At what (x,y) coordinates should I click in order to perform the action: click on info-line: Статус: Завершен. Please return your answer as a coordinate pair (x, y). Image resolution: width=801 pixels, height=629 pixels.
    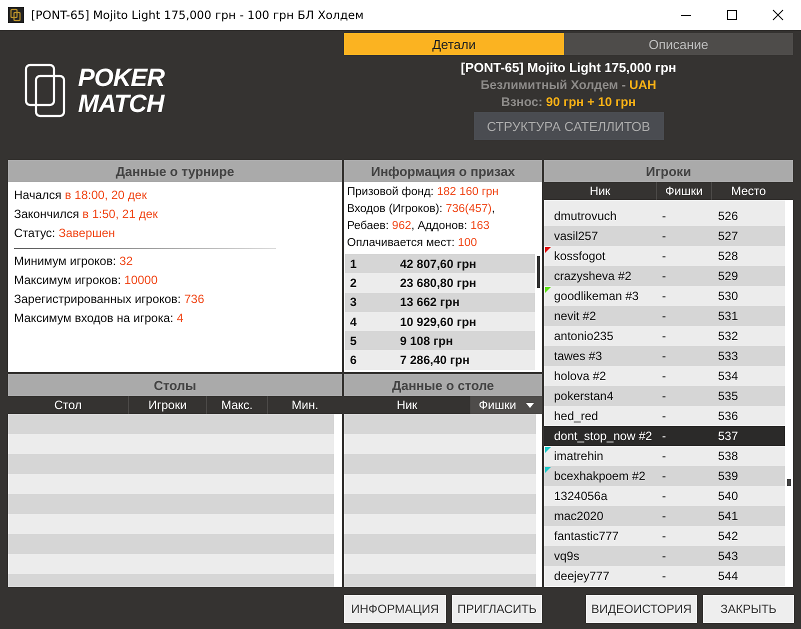
    Looking at the image, I should click on (65, 233).